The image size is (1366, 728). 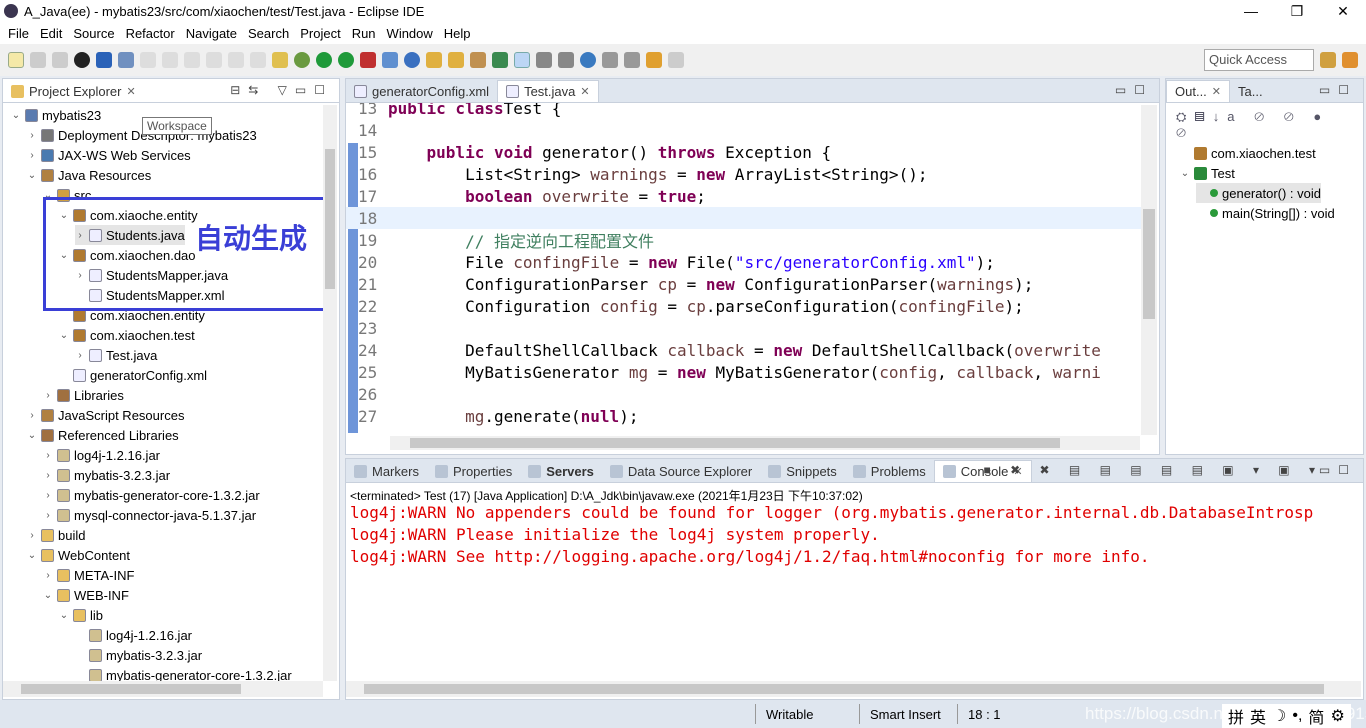 What do you see at coordinates (56, 115) in the screenshot?
I see `tree-item: ⌄ mybatis23` at bounding box center [56, 115].